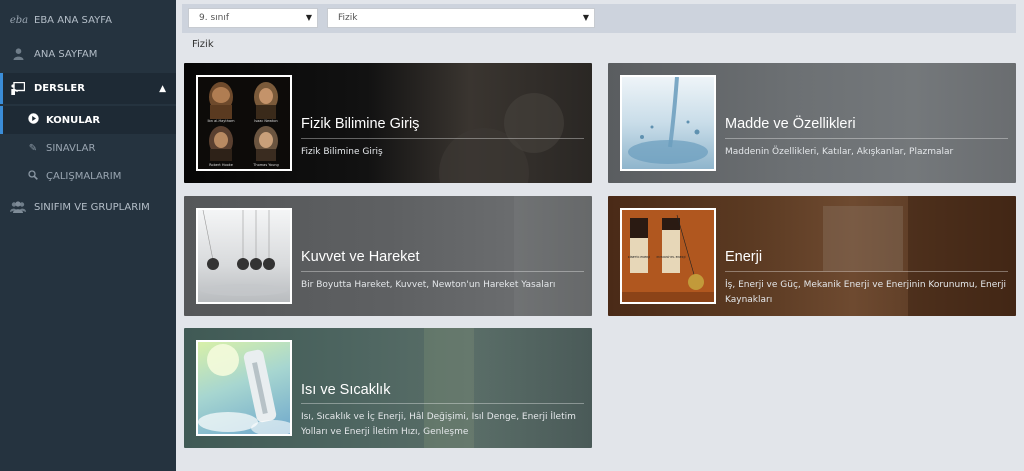 Image resolution: width=1024 pixels, height=471 pixels. Describe the element at coordinates (18, 207) in the screenshot. I see `users-group-icon` at that location.